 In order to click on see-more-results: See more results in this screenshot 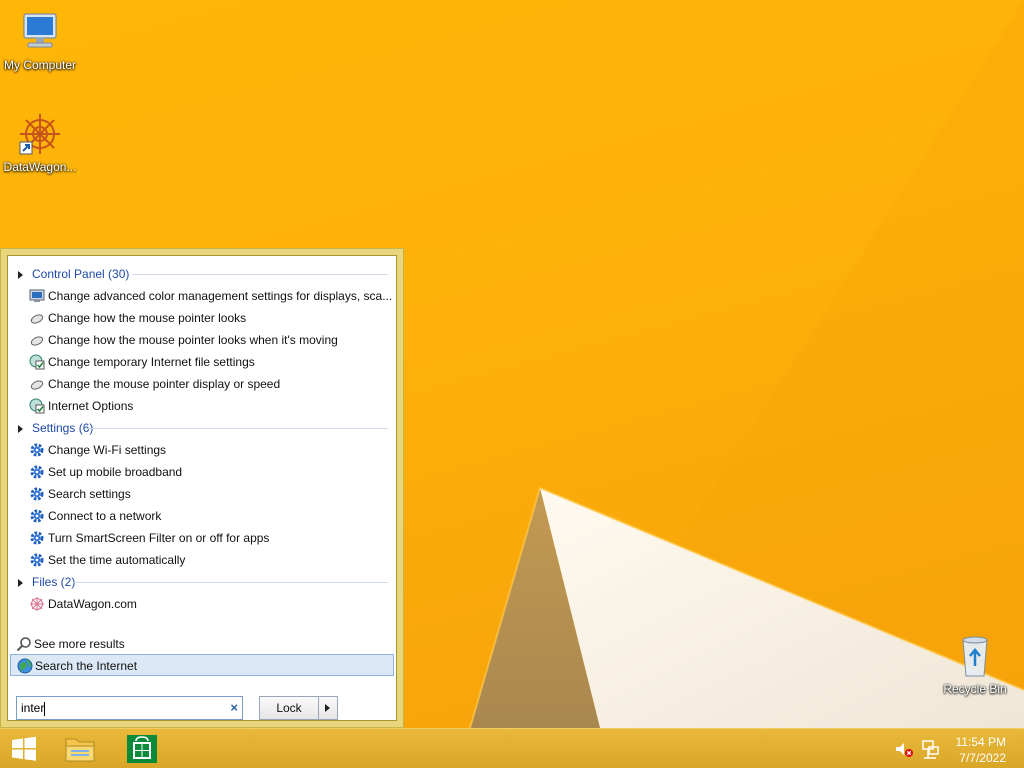, I will do `click(202, 644)`.